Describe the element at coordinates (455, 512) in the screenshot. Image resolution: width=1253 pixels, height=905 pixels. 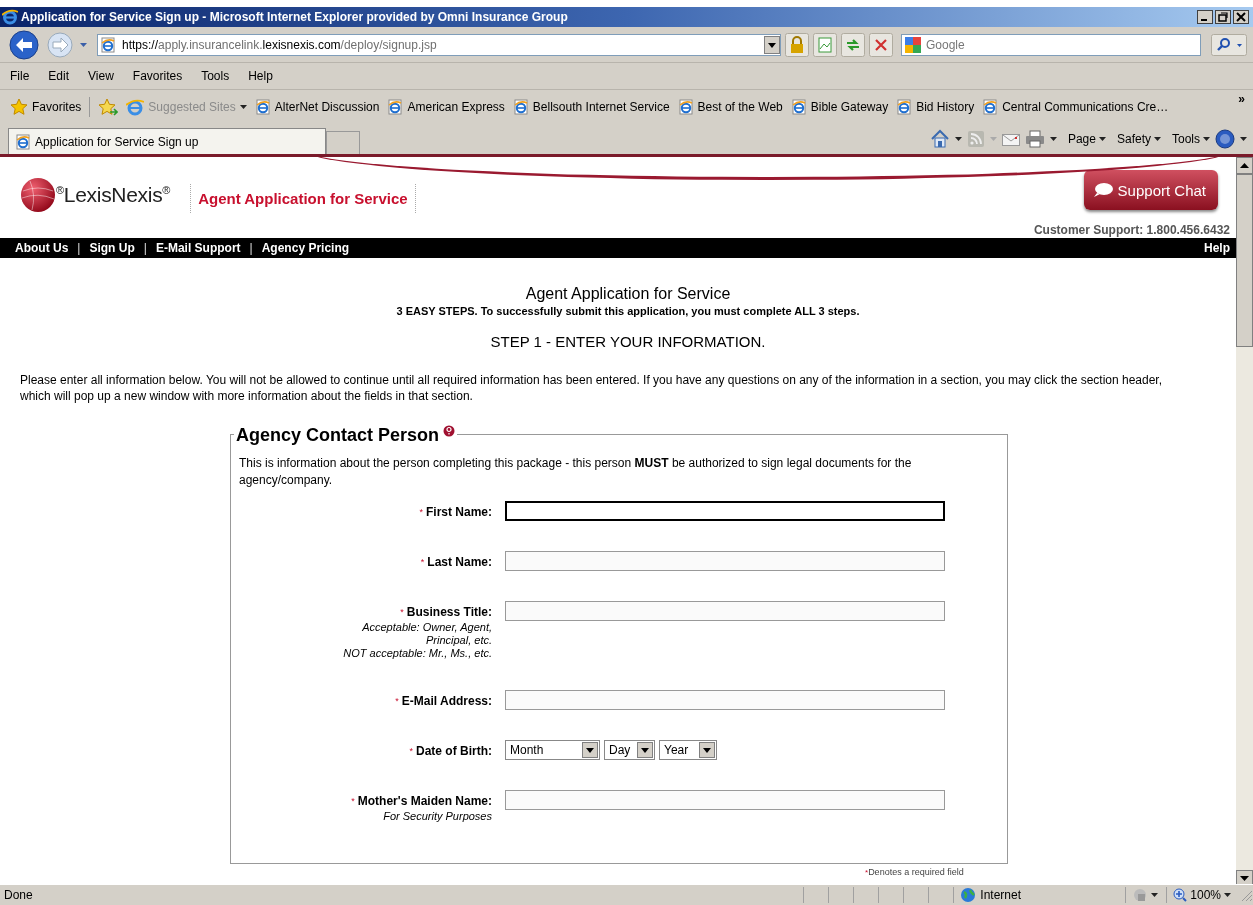
I see `field-label: * First Name:` at that location.